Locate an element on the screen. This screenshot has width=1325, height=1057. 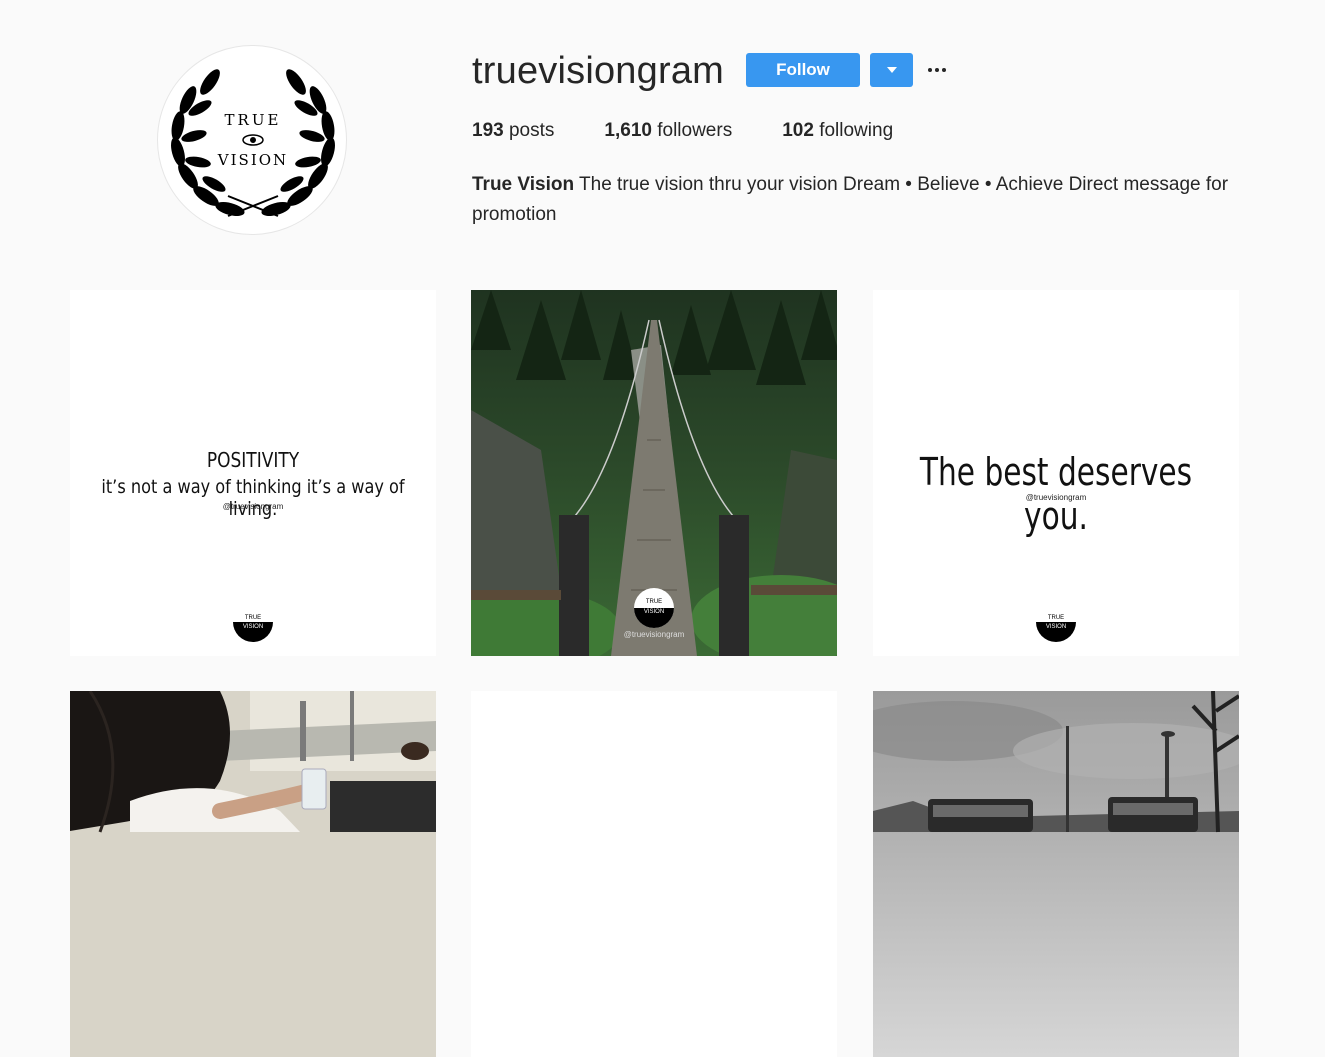
profile-username: truevisiongram is located at coordinates (598, 71).